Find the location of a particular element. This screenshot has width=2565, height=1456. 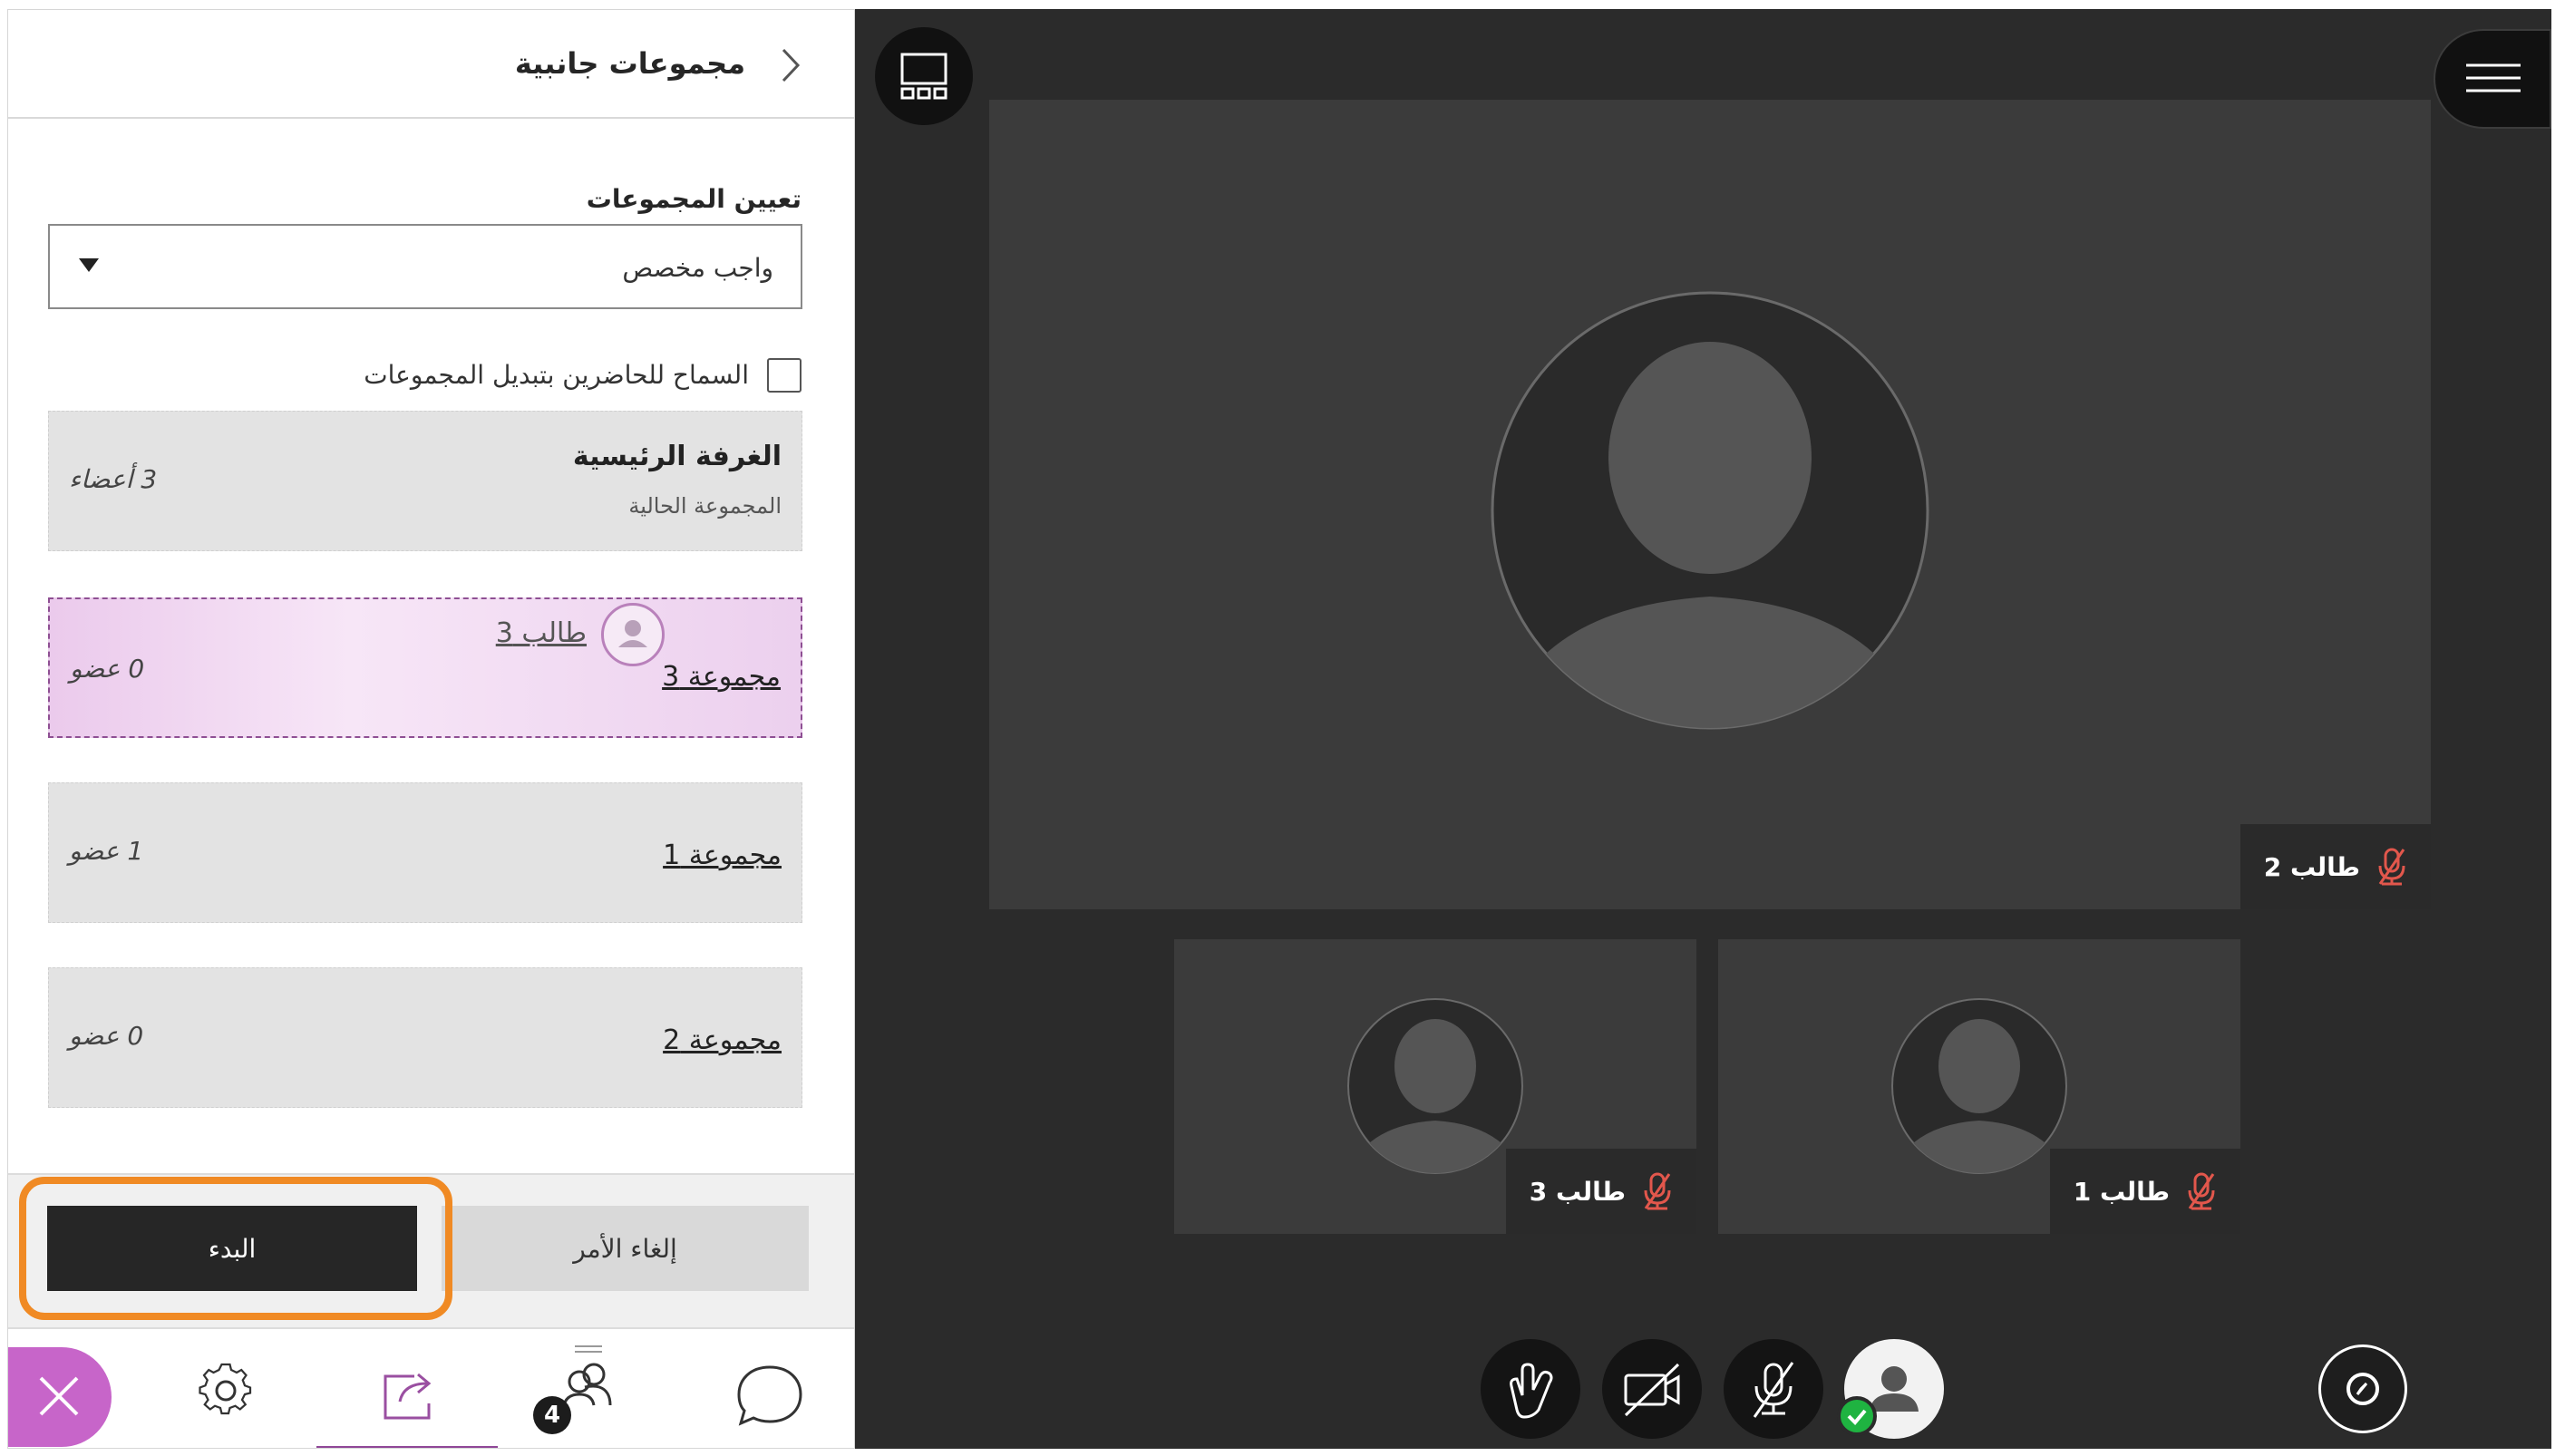

checkbox-icon is located at coordinates (784, 375).